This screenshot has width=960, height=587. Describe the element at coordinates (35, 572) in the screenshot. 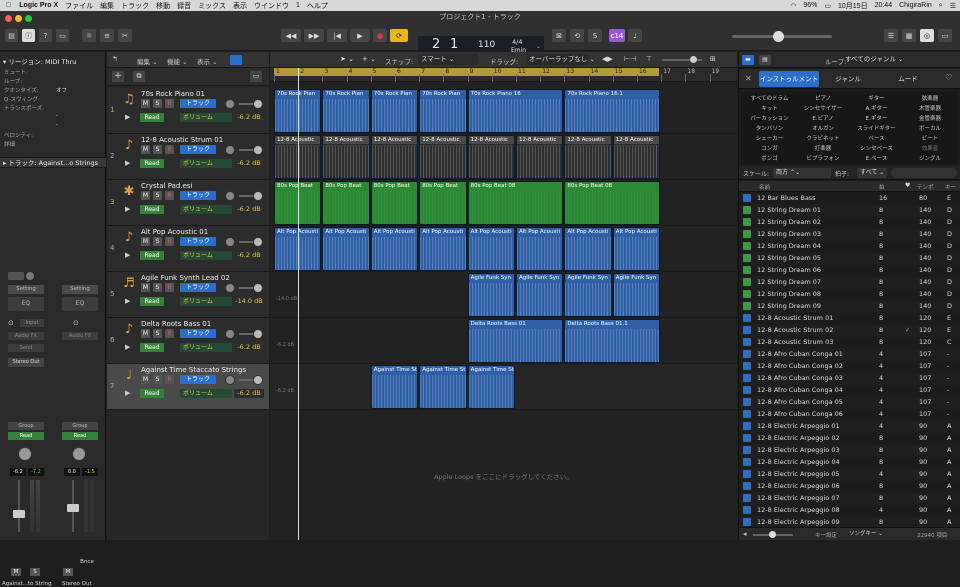

I see `strip1-solo: S` at that location.